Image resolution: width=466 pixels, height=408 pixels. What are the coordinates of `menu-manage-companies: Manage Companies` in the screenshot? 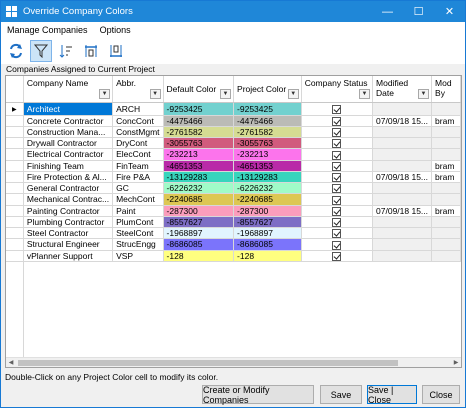 It's located at (47, 30).